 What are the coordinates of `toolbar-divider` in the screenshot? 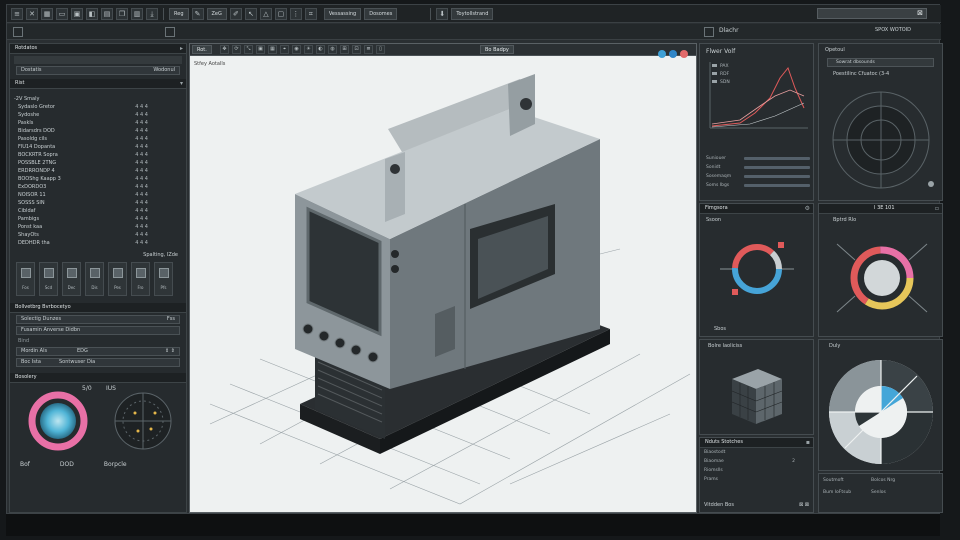 It's located at (163, 13).